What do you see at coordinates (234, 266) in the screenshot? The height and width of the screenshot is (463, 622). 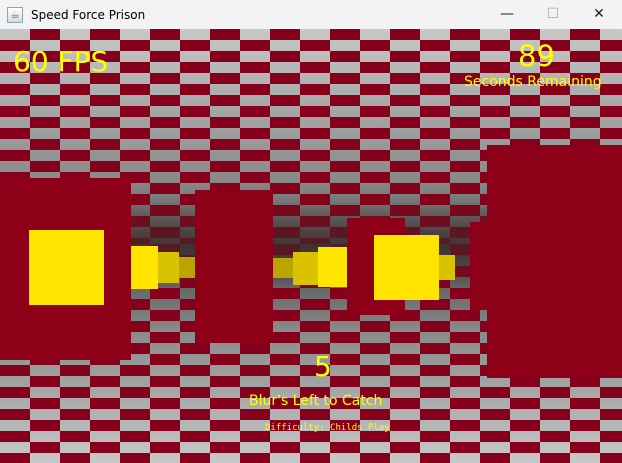 I see `wall-pillar` at bounding box center [234, 266].